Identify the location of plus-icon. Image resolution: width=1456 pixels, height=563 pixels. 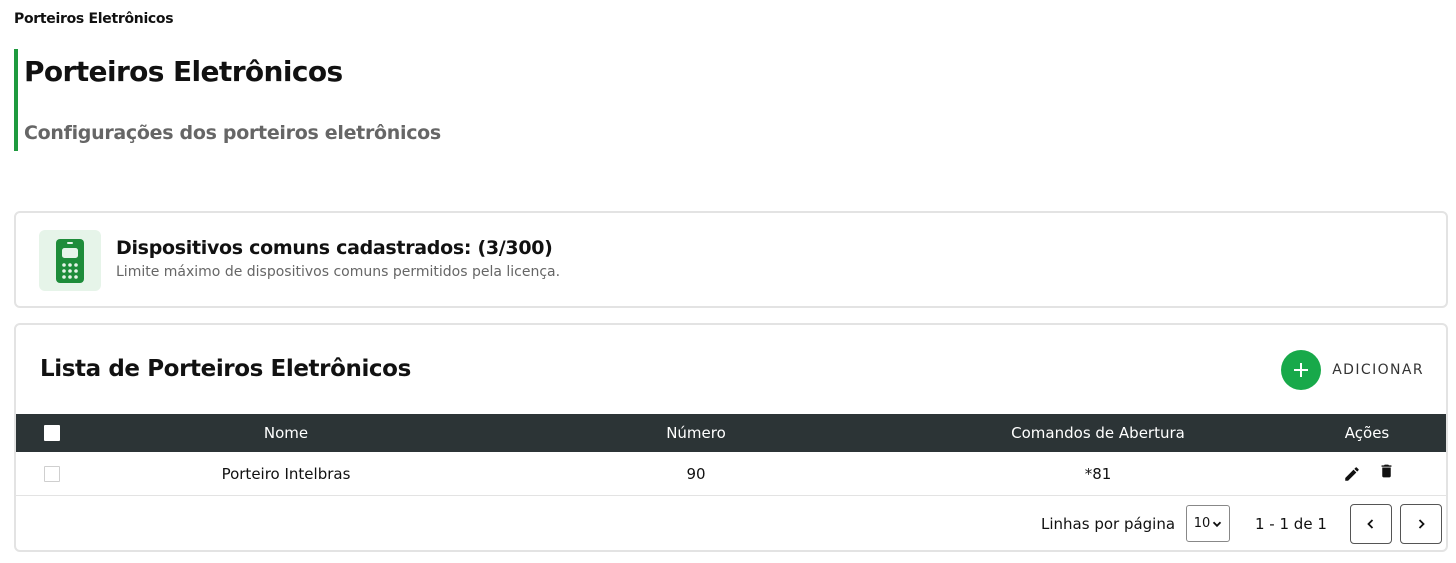
(1301, 370).